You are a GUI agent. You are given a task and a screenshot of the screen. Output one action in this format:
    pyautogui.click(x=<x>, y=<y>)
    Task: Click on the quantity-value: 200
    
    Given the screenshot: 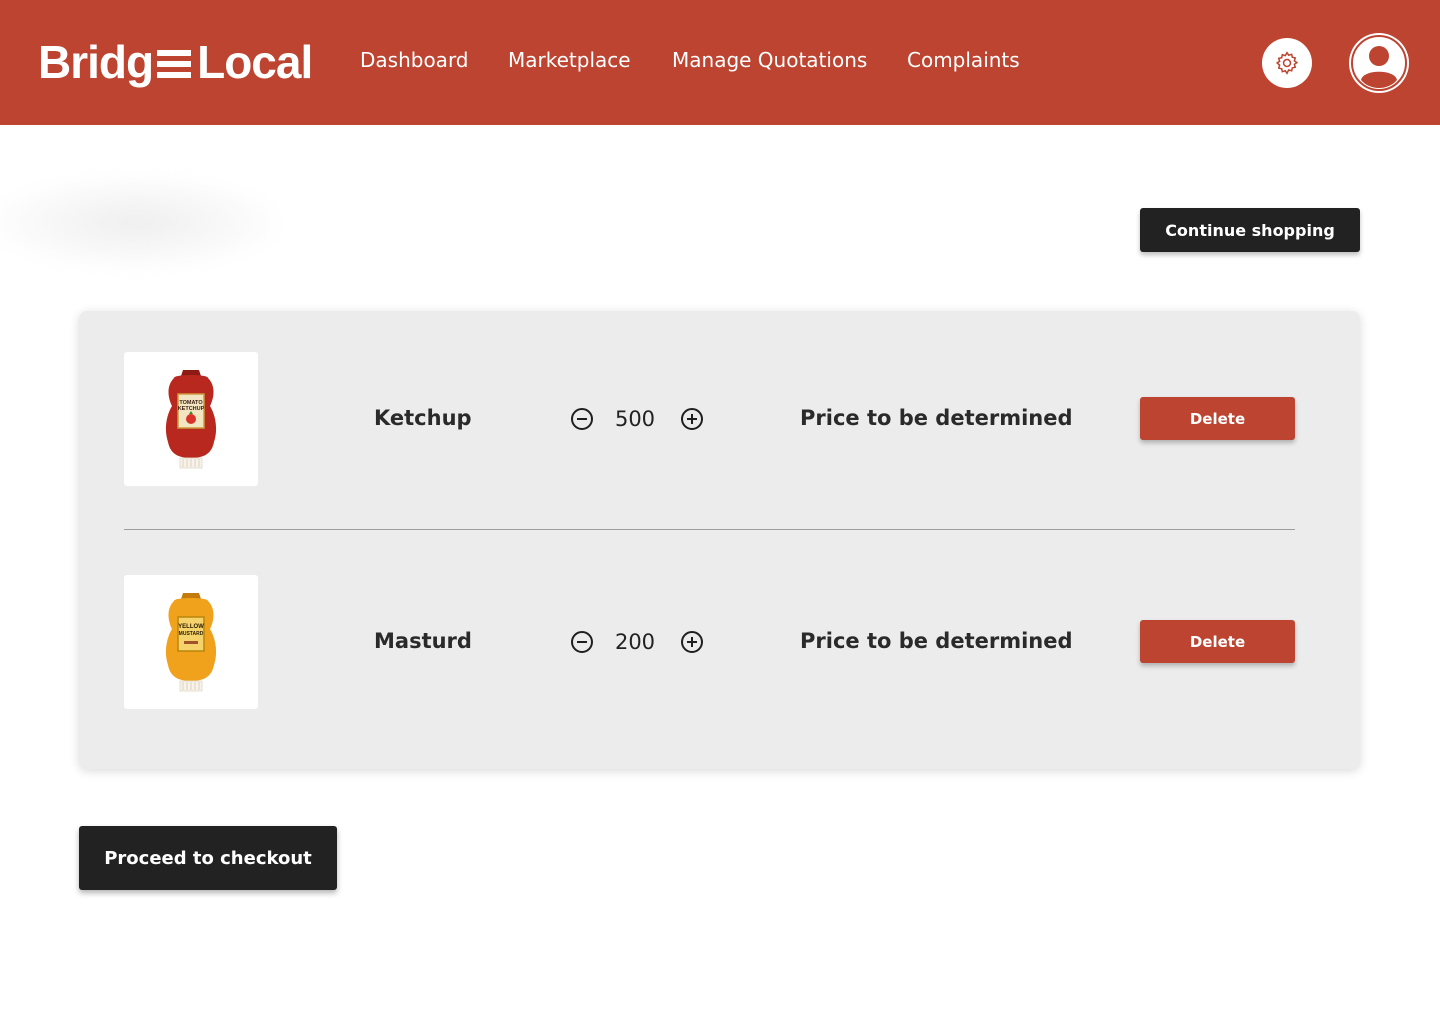 What is the action you would take?
    pyautogui.click(x=635, y=642)
    